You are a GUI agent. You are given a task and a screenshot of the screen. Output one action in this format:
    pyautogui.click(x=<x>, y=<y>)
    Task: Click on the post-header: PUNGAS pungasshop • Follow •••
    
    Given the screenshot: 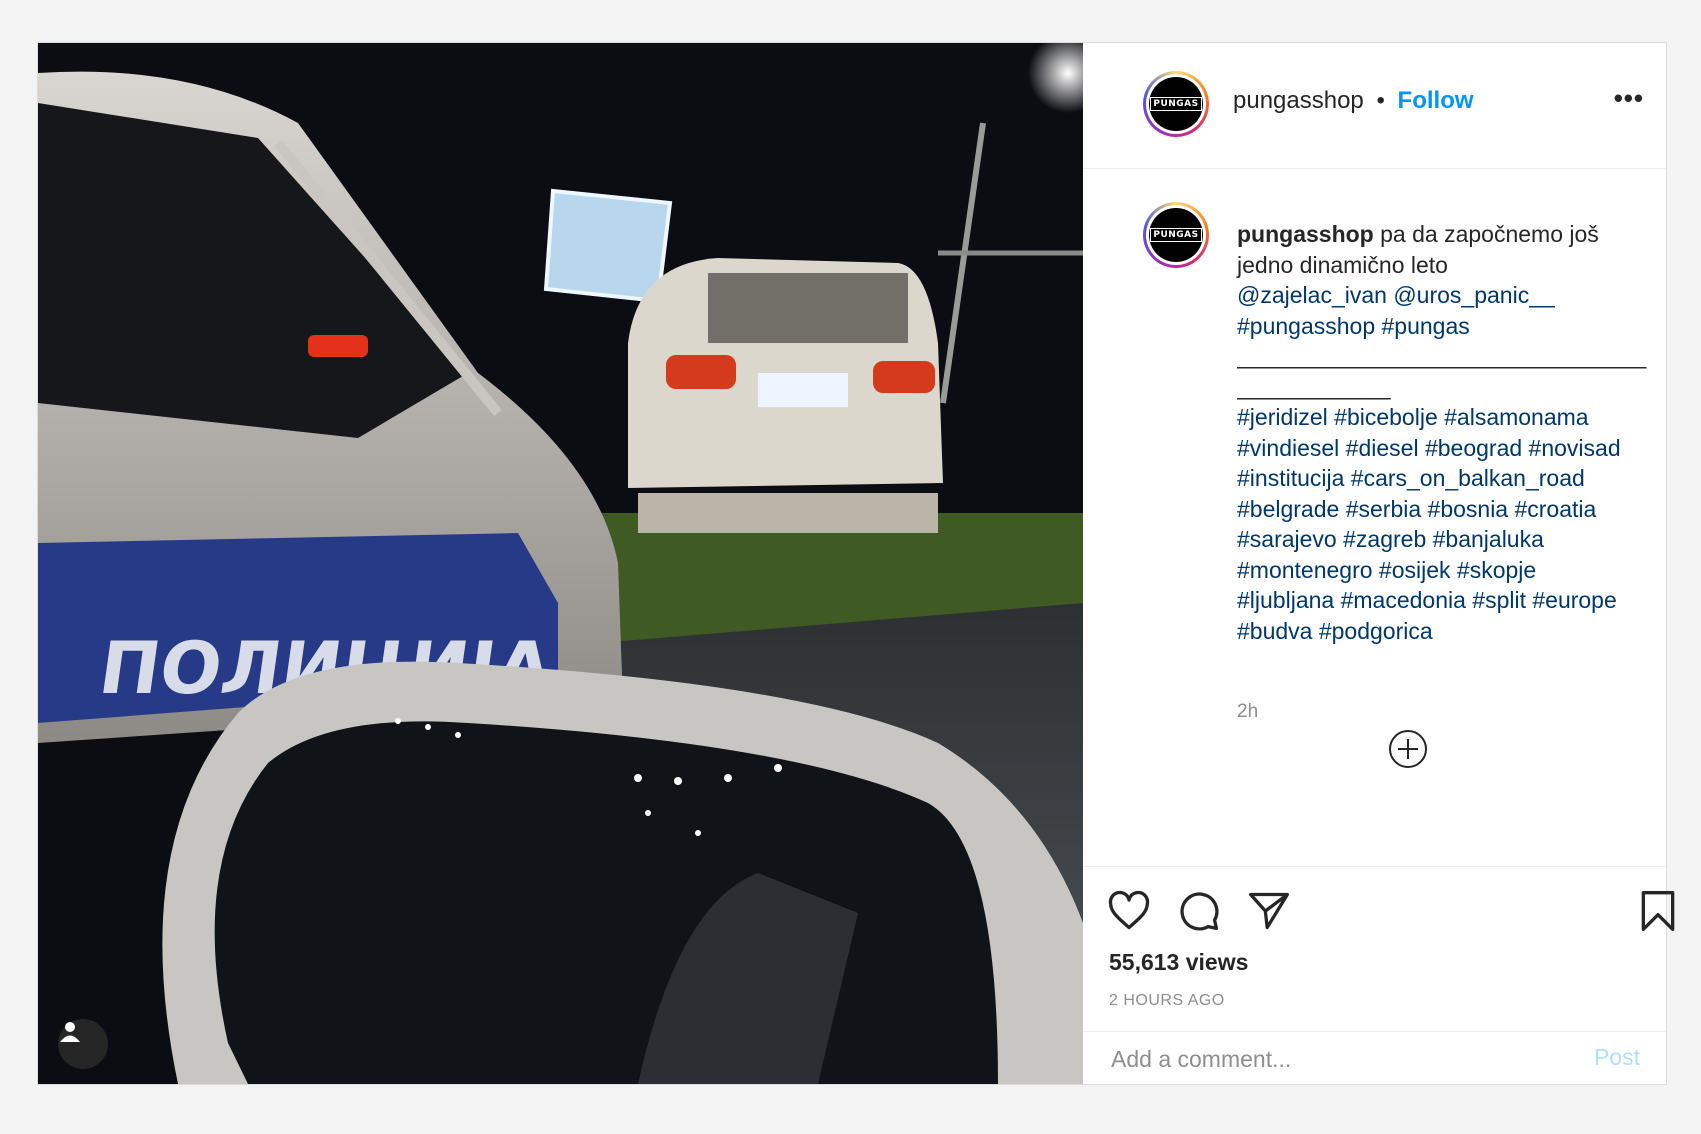 What is the action you would take?
    pyautogui.click(x=1374, y=106)
    